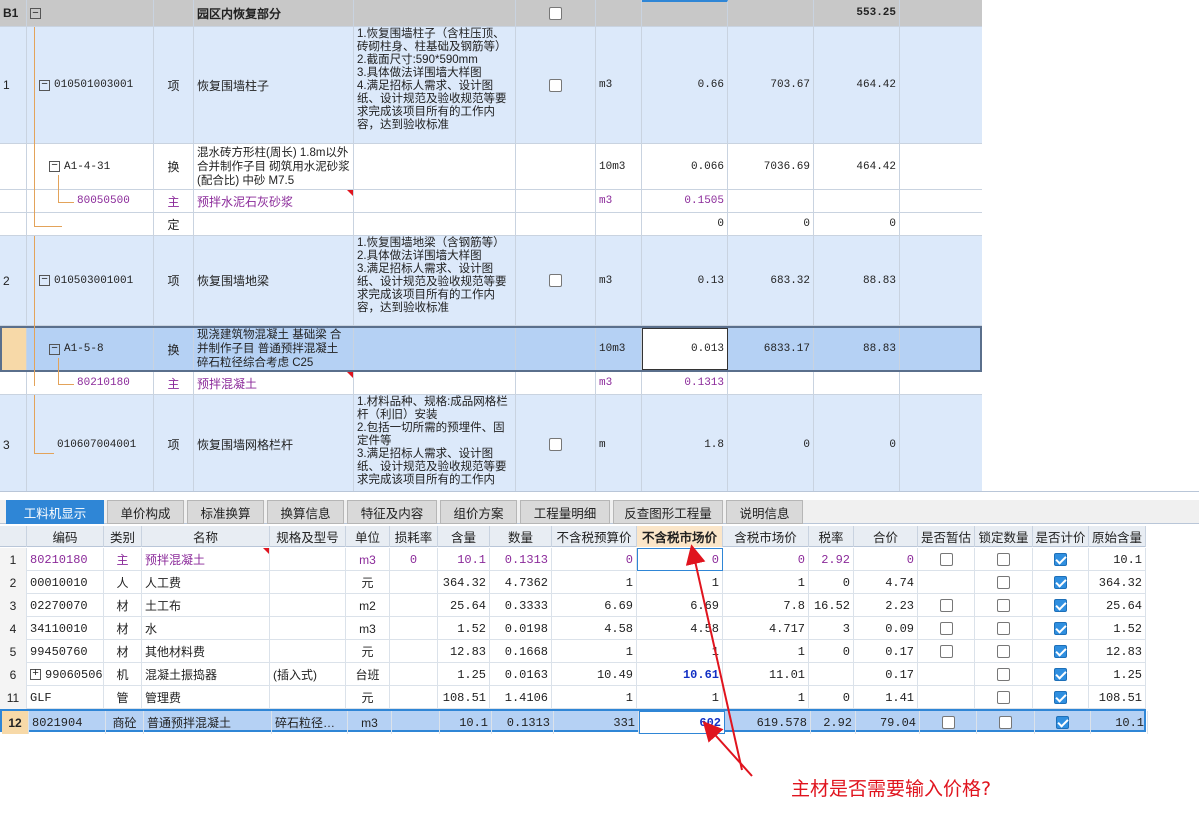 This screenshot has height=839, width=1199. Describe the element at coordinates (208, 722) in the screenshot. I see `resource-name: 普通预拌混凝土` at that location.